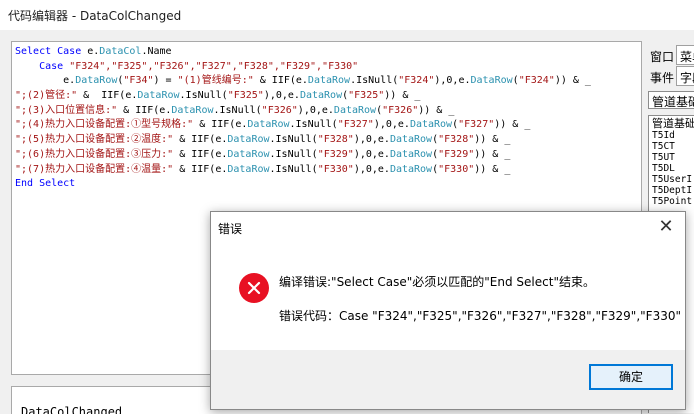  Describe the element at coordinates (66, 110) in the screenshot. I see `code-token: ";(3)入口位置信息:"` at that location.